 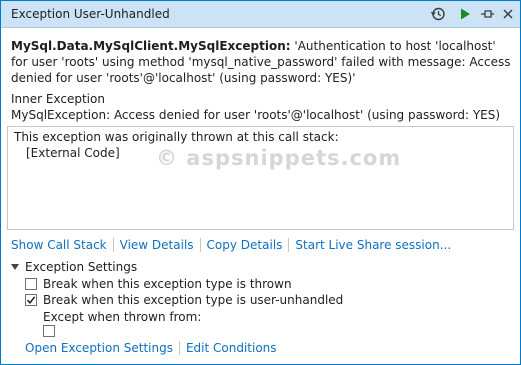 What do you see at coordinates (99, 348) in the screenshot?
I see `open-exception-settings-link: Open Exception Settings` at bounding box center [99, 348].